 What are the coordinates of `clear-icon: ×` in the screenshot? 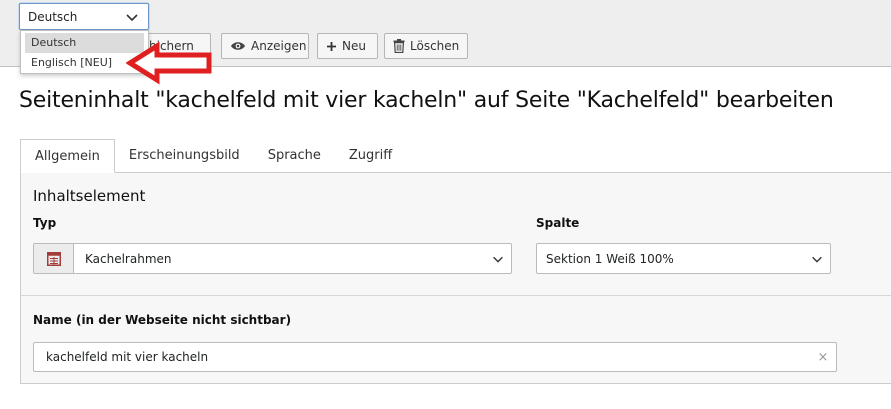 It's located at (823, 357).